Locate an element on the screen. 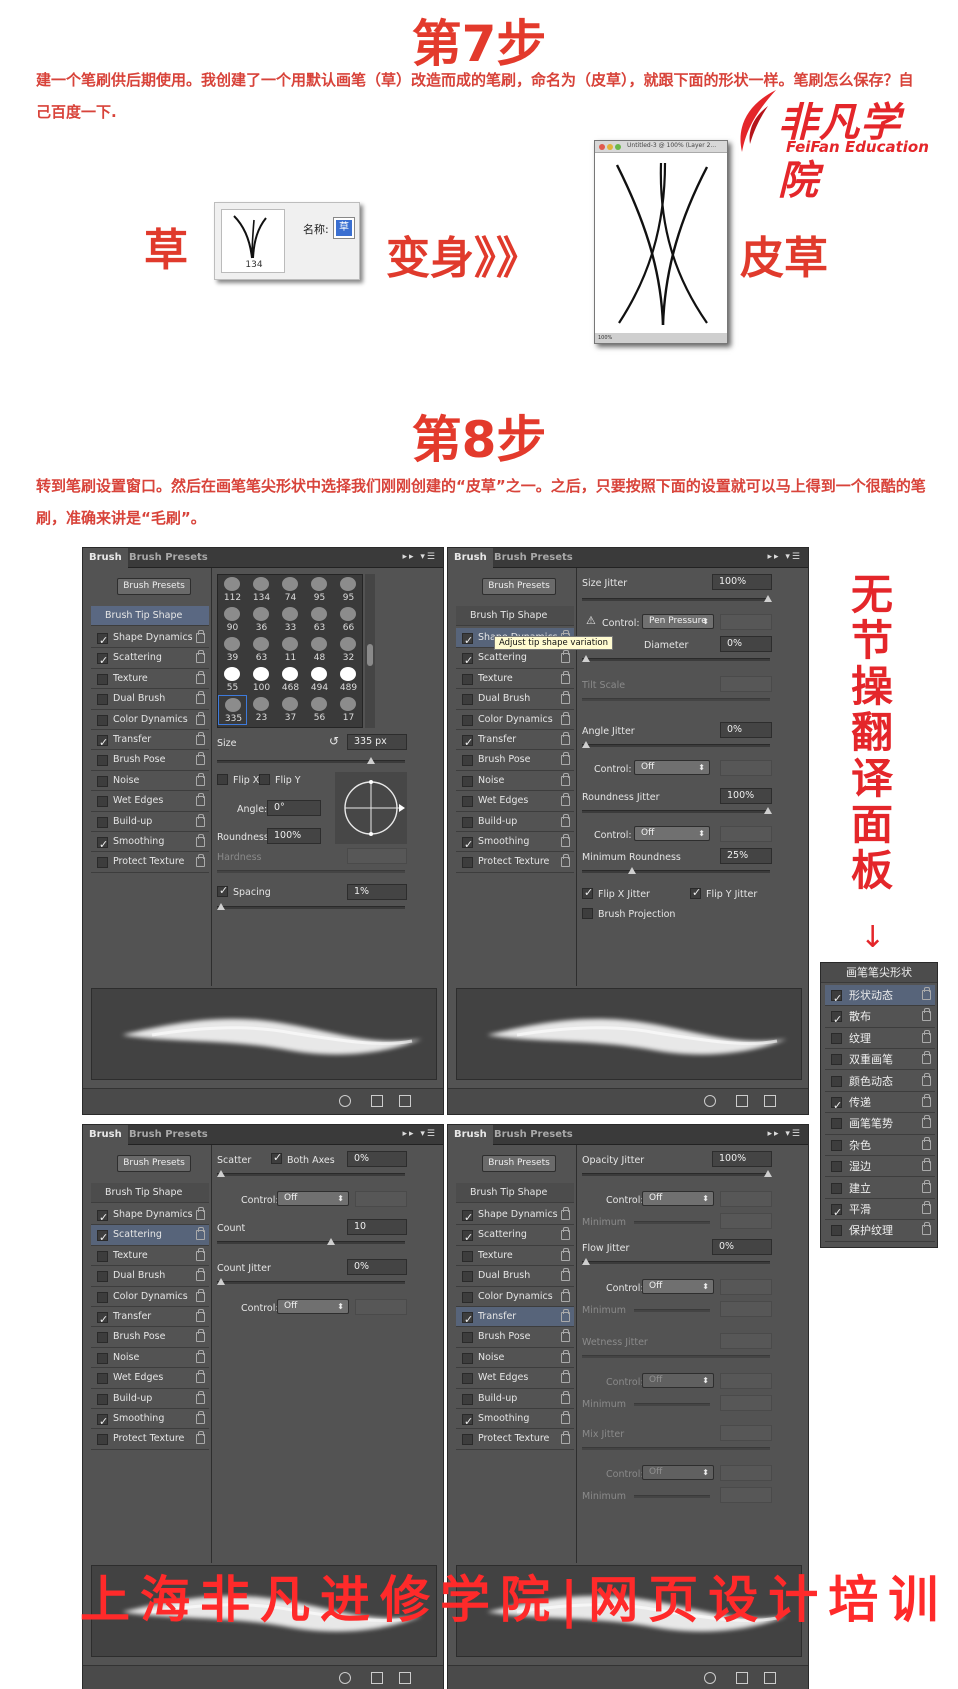 The width and height of the screenshot is (958, 1689). min-roundness-slider is located at coordinates (676, 870).